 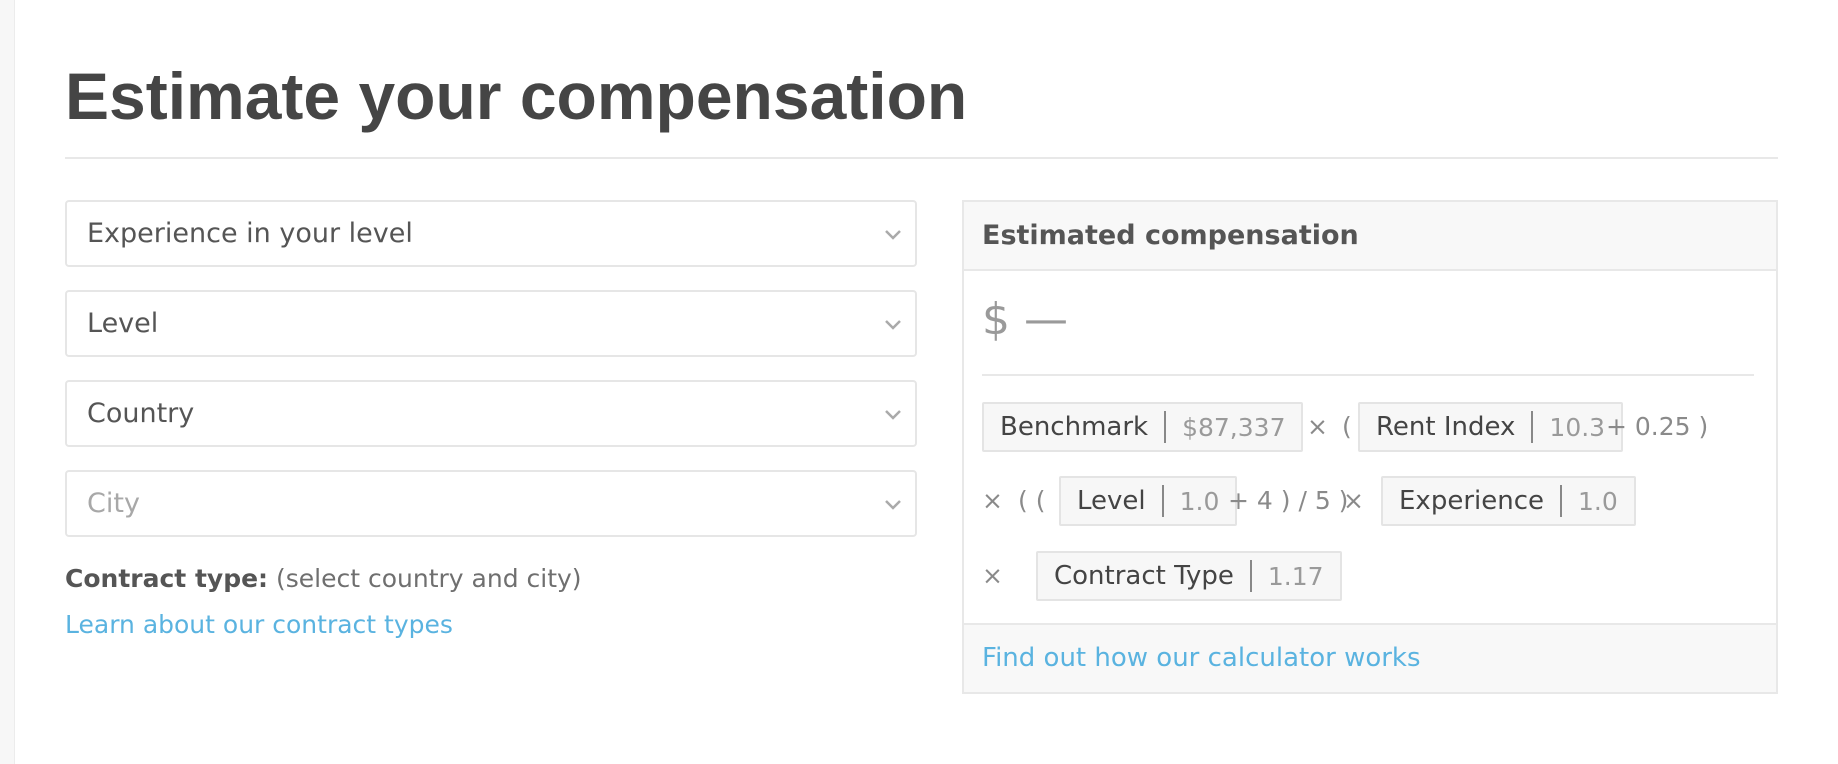 What do you see at coordinates (1234, 427) in the screenshot?
I see `benchmark-value: $87,337` at bounding box center [1234, 427].